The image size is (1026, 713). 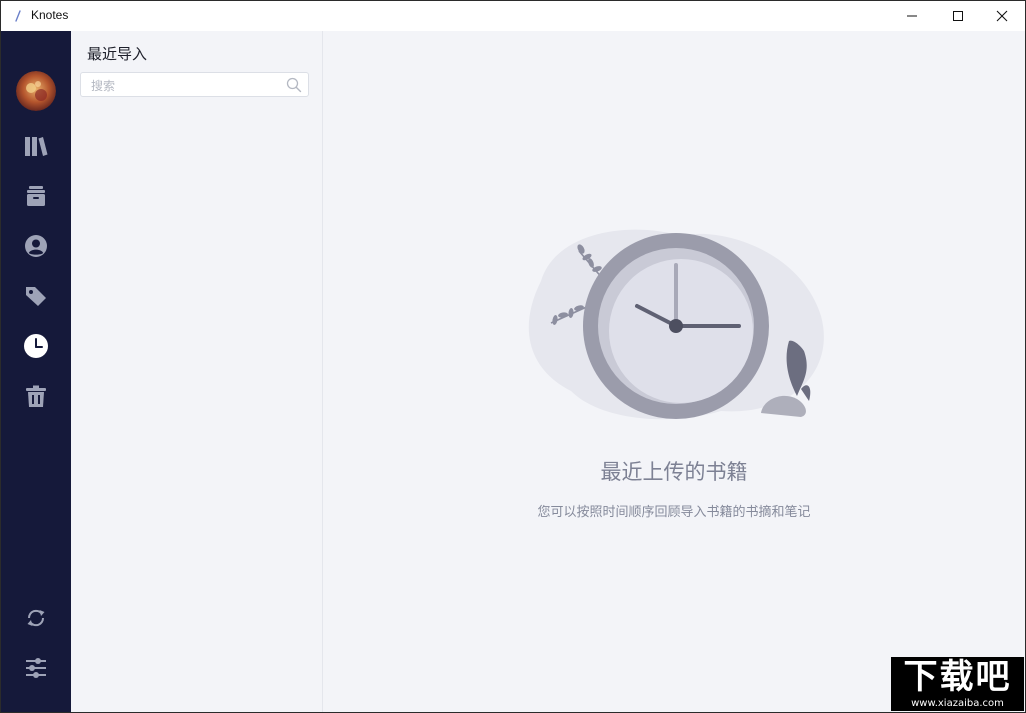 I want to click on watermark-main-text: 下载吧, so click(x=957, y=677).